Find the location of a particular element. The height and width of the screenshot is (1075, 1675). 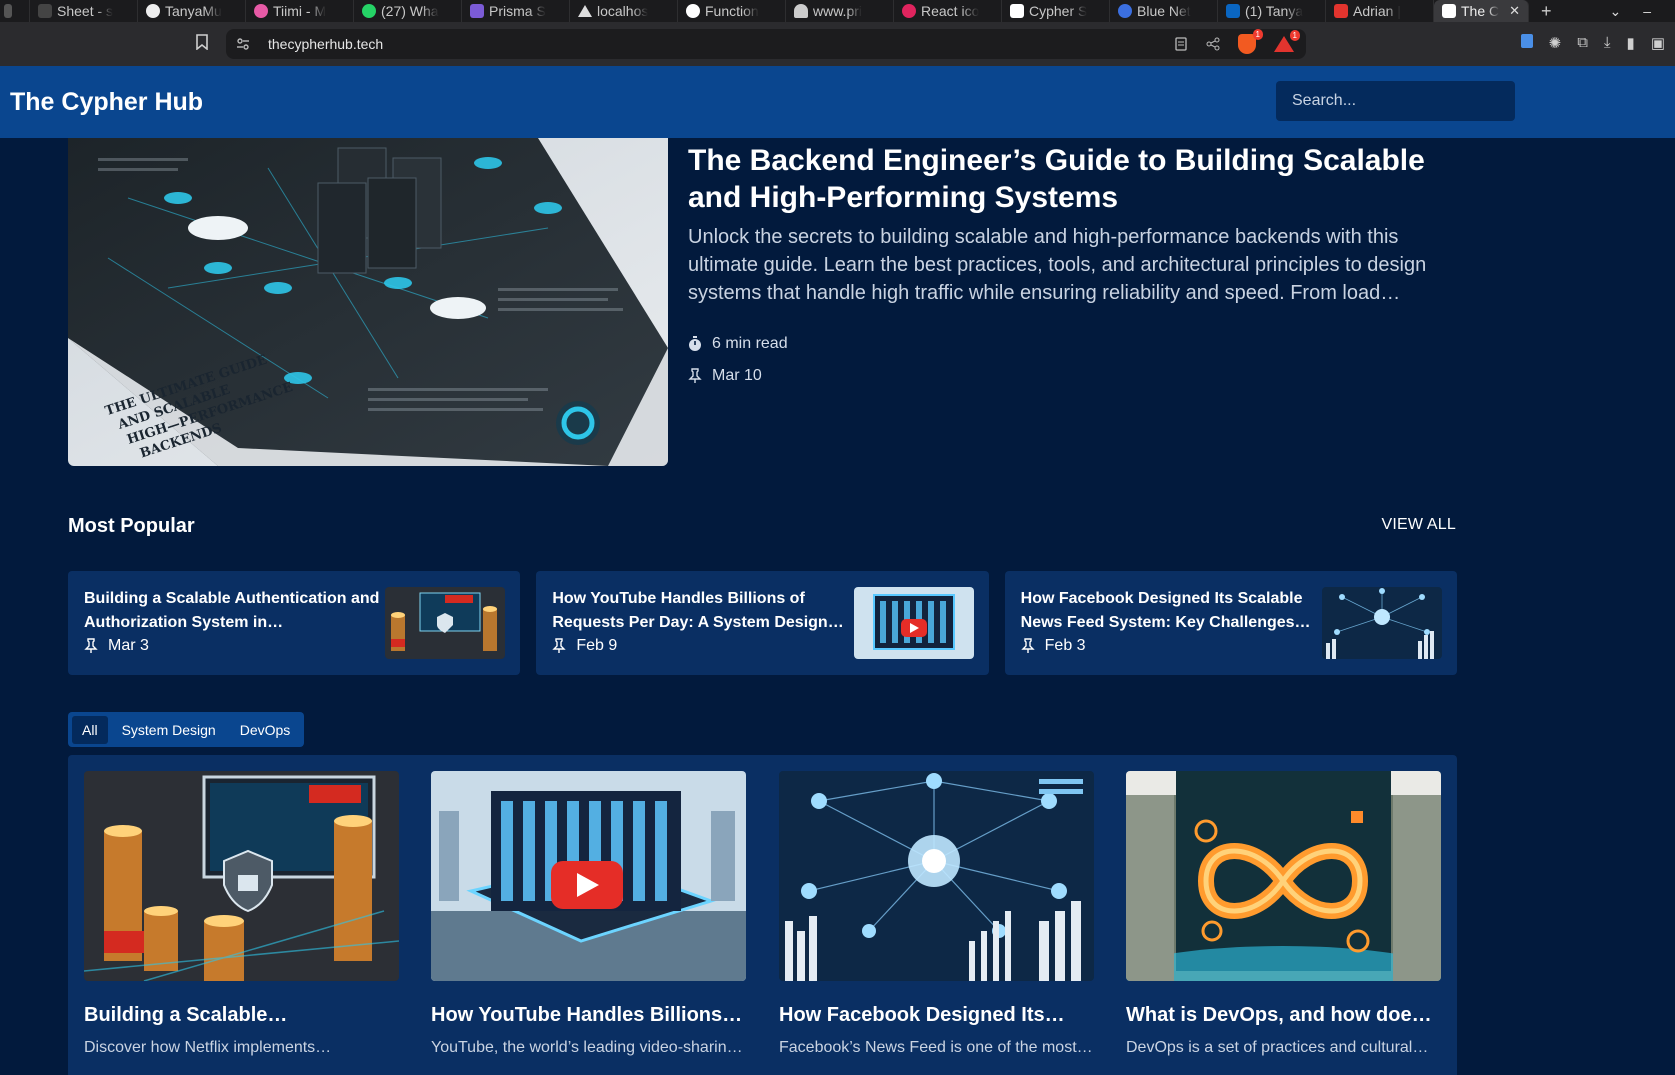

openai-icon: ✺ is located at coordinates (1555, 43).